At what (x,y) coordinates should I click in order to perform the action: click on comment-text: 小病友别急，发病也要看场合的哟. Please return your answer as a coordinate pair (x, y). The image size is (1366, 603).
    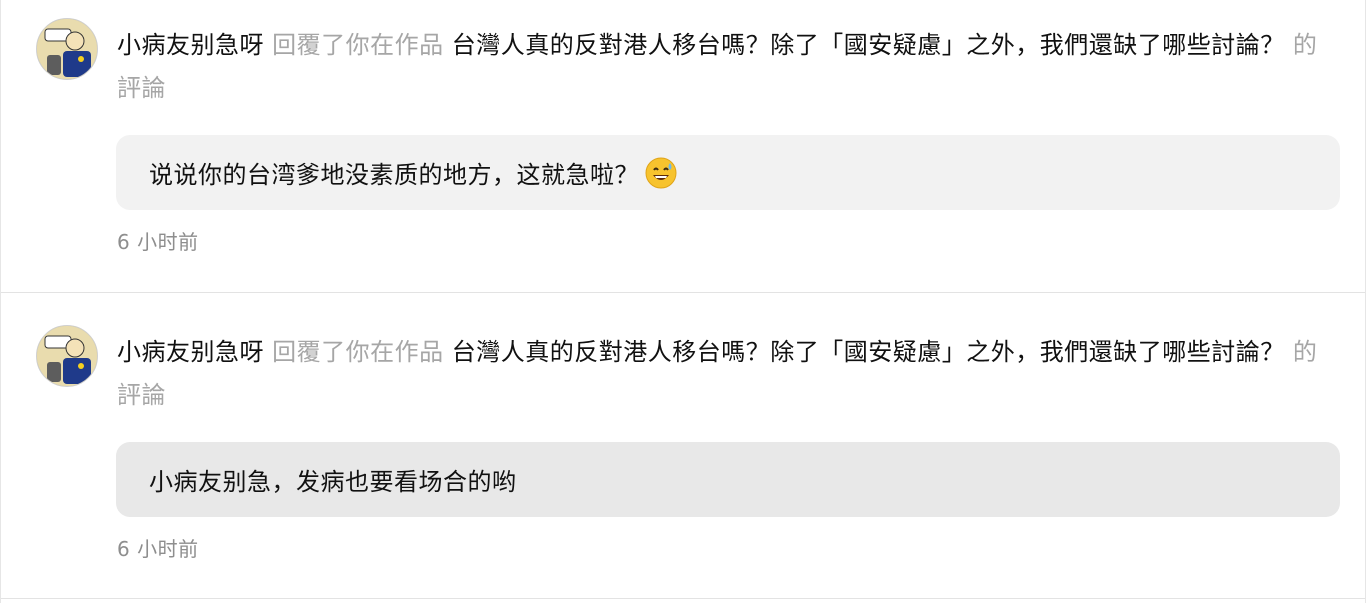
    Looking at the image, I should click on (333, 482).